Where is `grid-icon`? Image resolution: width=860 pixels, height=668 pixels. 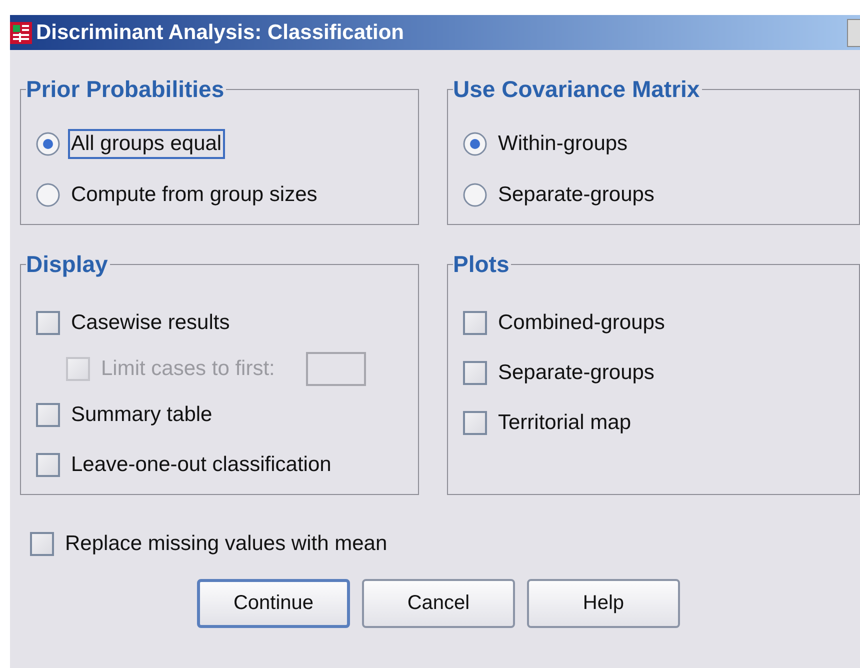
grid-icon is located at coordinates (21, 33).